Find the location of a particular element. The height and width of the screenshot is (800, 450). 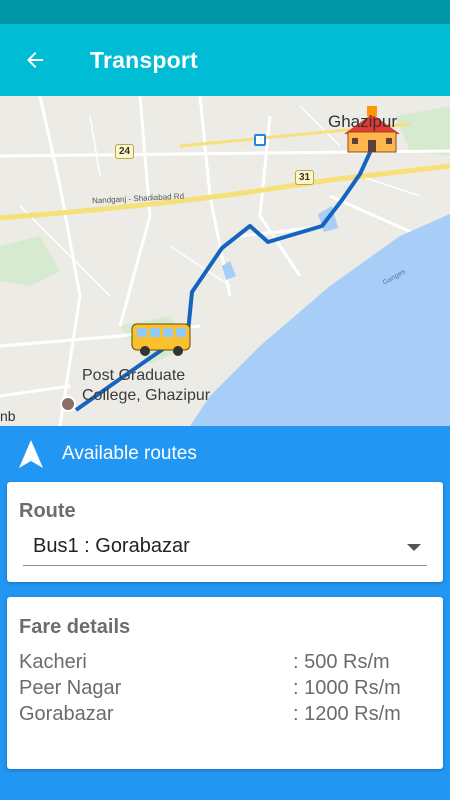

fare-price: : 500 Rs/m is located at coordinates (341, 662).